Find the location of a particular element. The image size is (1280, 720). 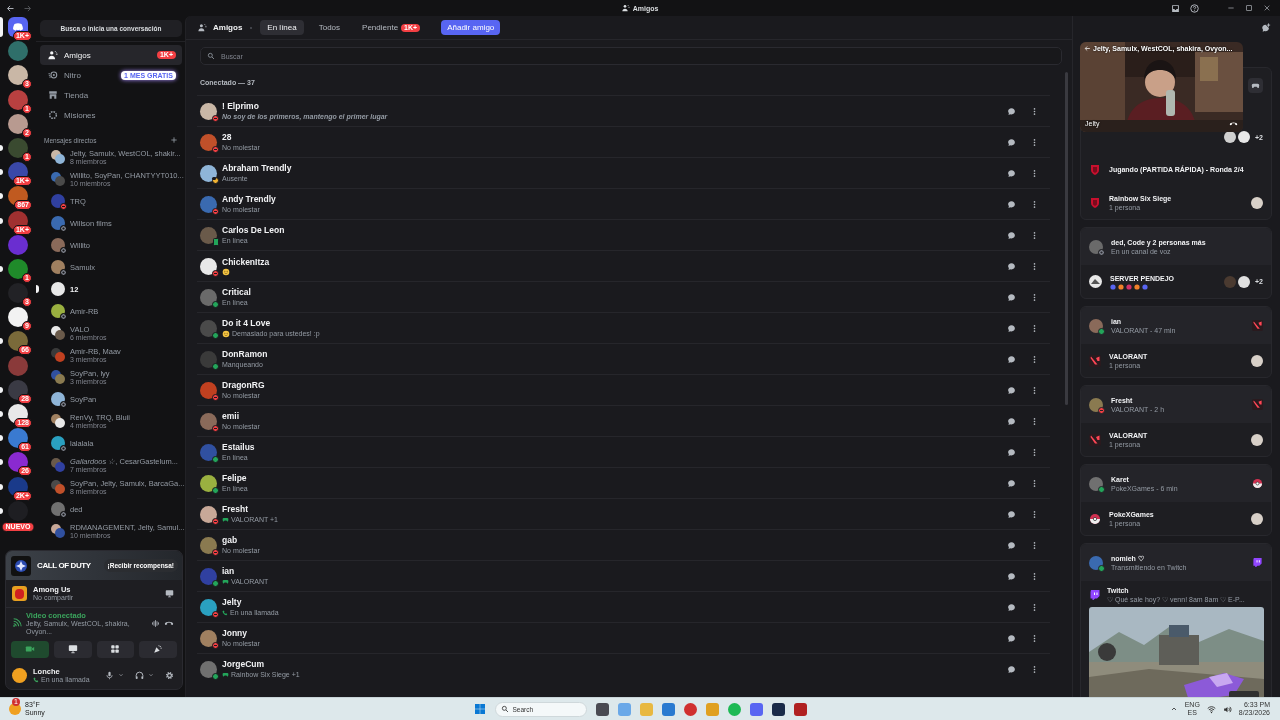

connection-icon is located at coordinates (17, 623).